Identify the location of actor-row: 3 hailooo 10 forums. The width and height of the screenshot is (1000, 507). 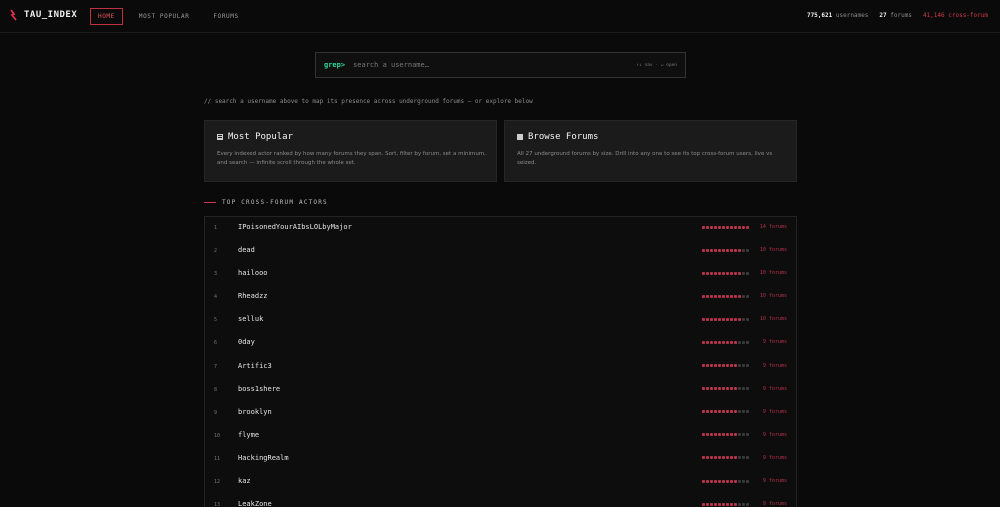
(500, 274).